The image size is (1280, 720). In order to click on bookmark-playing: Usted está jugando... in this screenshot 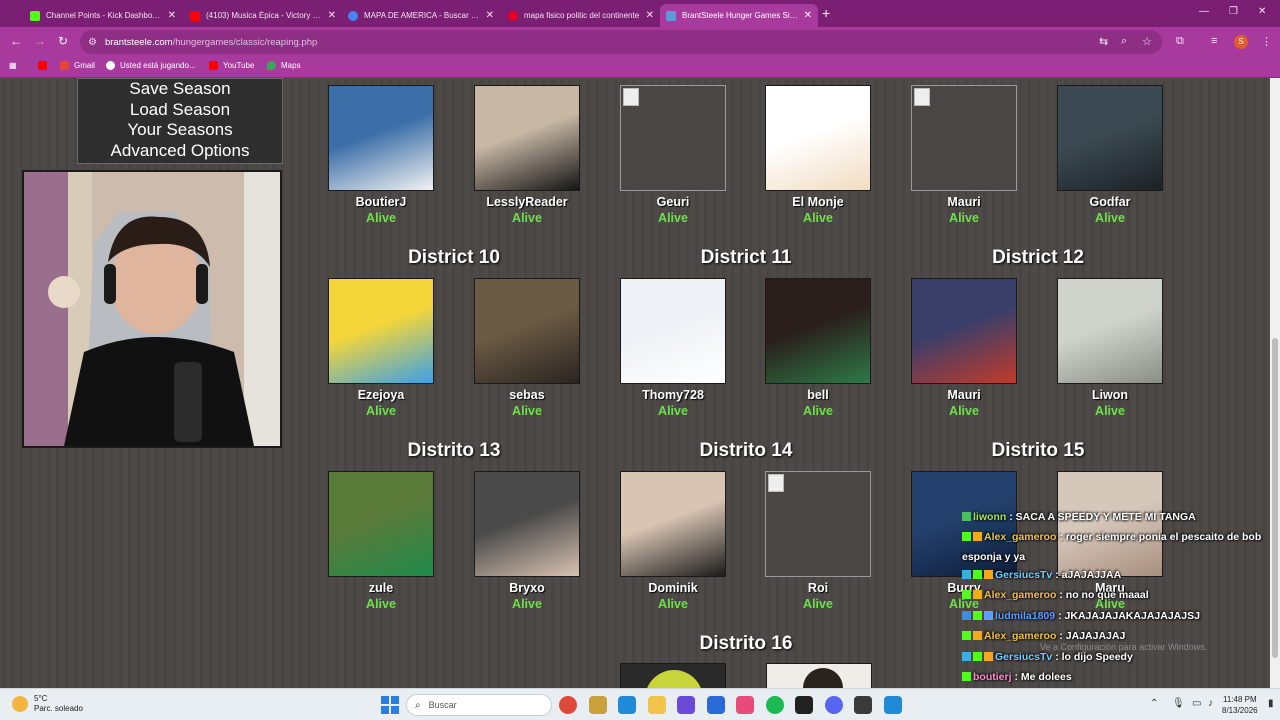, I will do `click(151, 65)`.